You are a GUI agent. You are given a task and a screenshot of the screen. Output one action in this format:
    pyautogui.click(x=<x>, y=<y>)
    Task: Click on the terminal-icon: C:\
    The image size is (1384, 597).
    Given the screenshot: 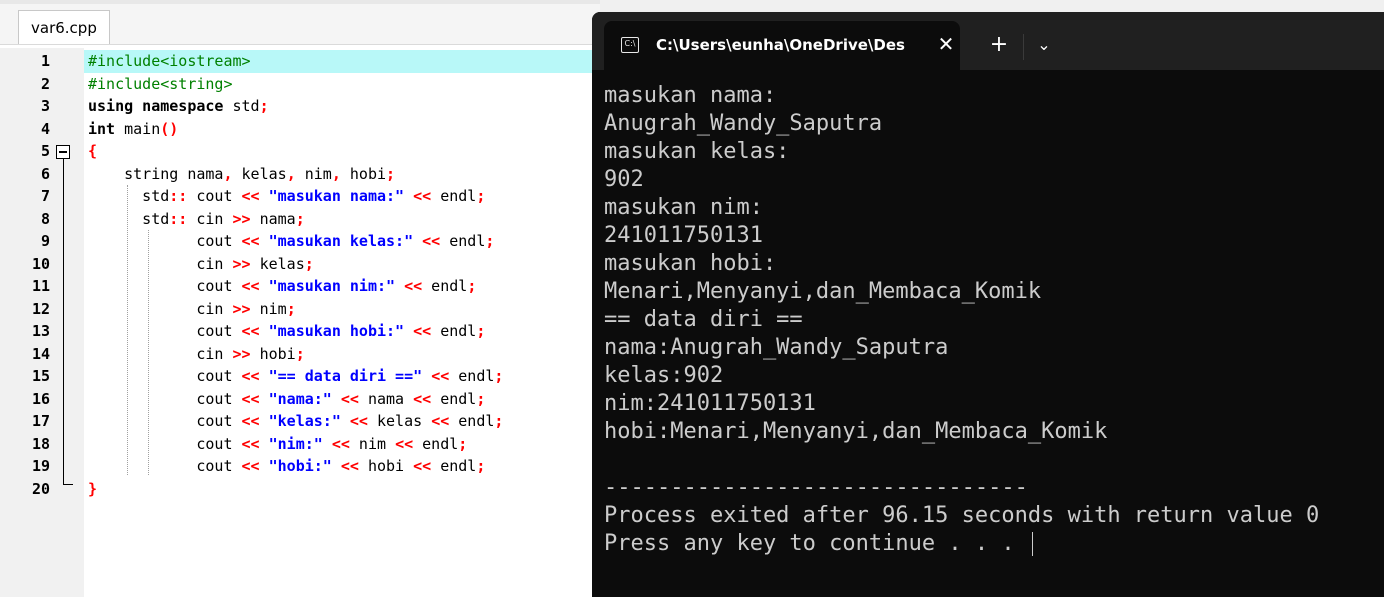 What is the action you would take?
    pyautogui.click(x=630, y=45)
    